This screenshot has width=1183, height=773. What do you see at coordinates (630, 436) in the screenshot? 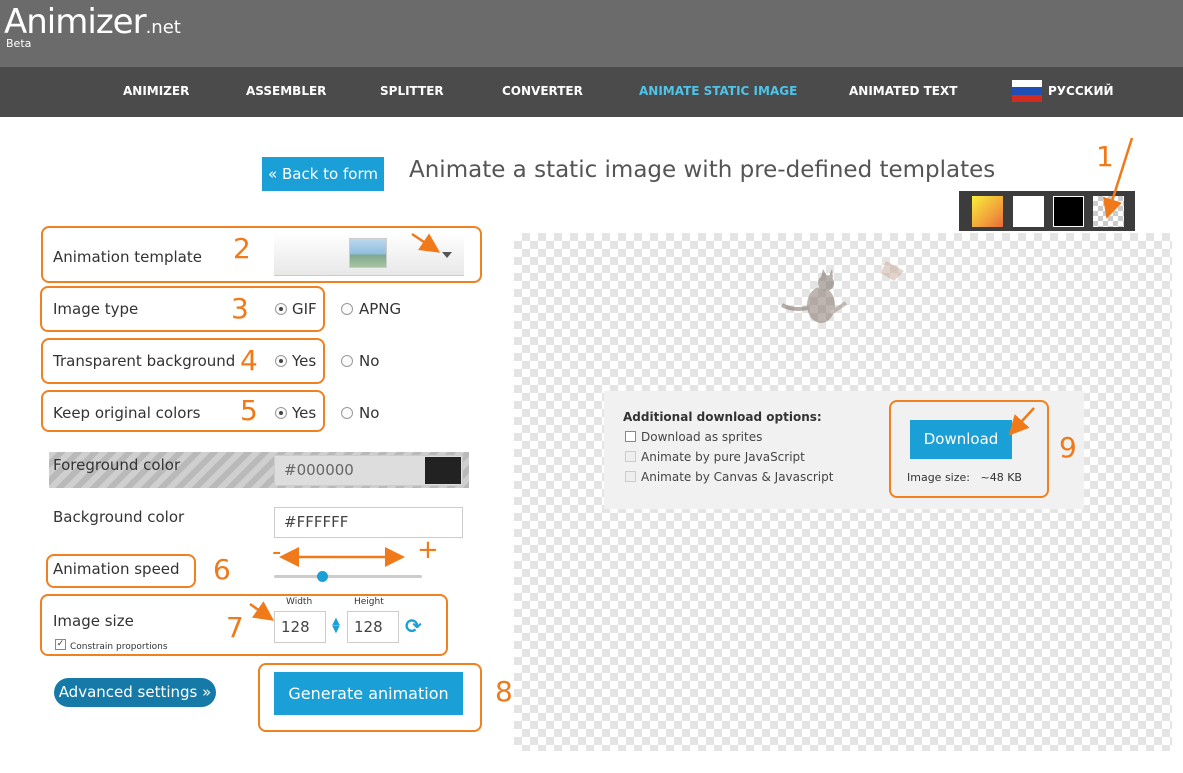
I see `download-sprites-checkbox` at bounding box center [630, 436].